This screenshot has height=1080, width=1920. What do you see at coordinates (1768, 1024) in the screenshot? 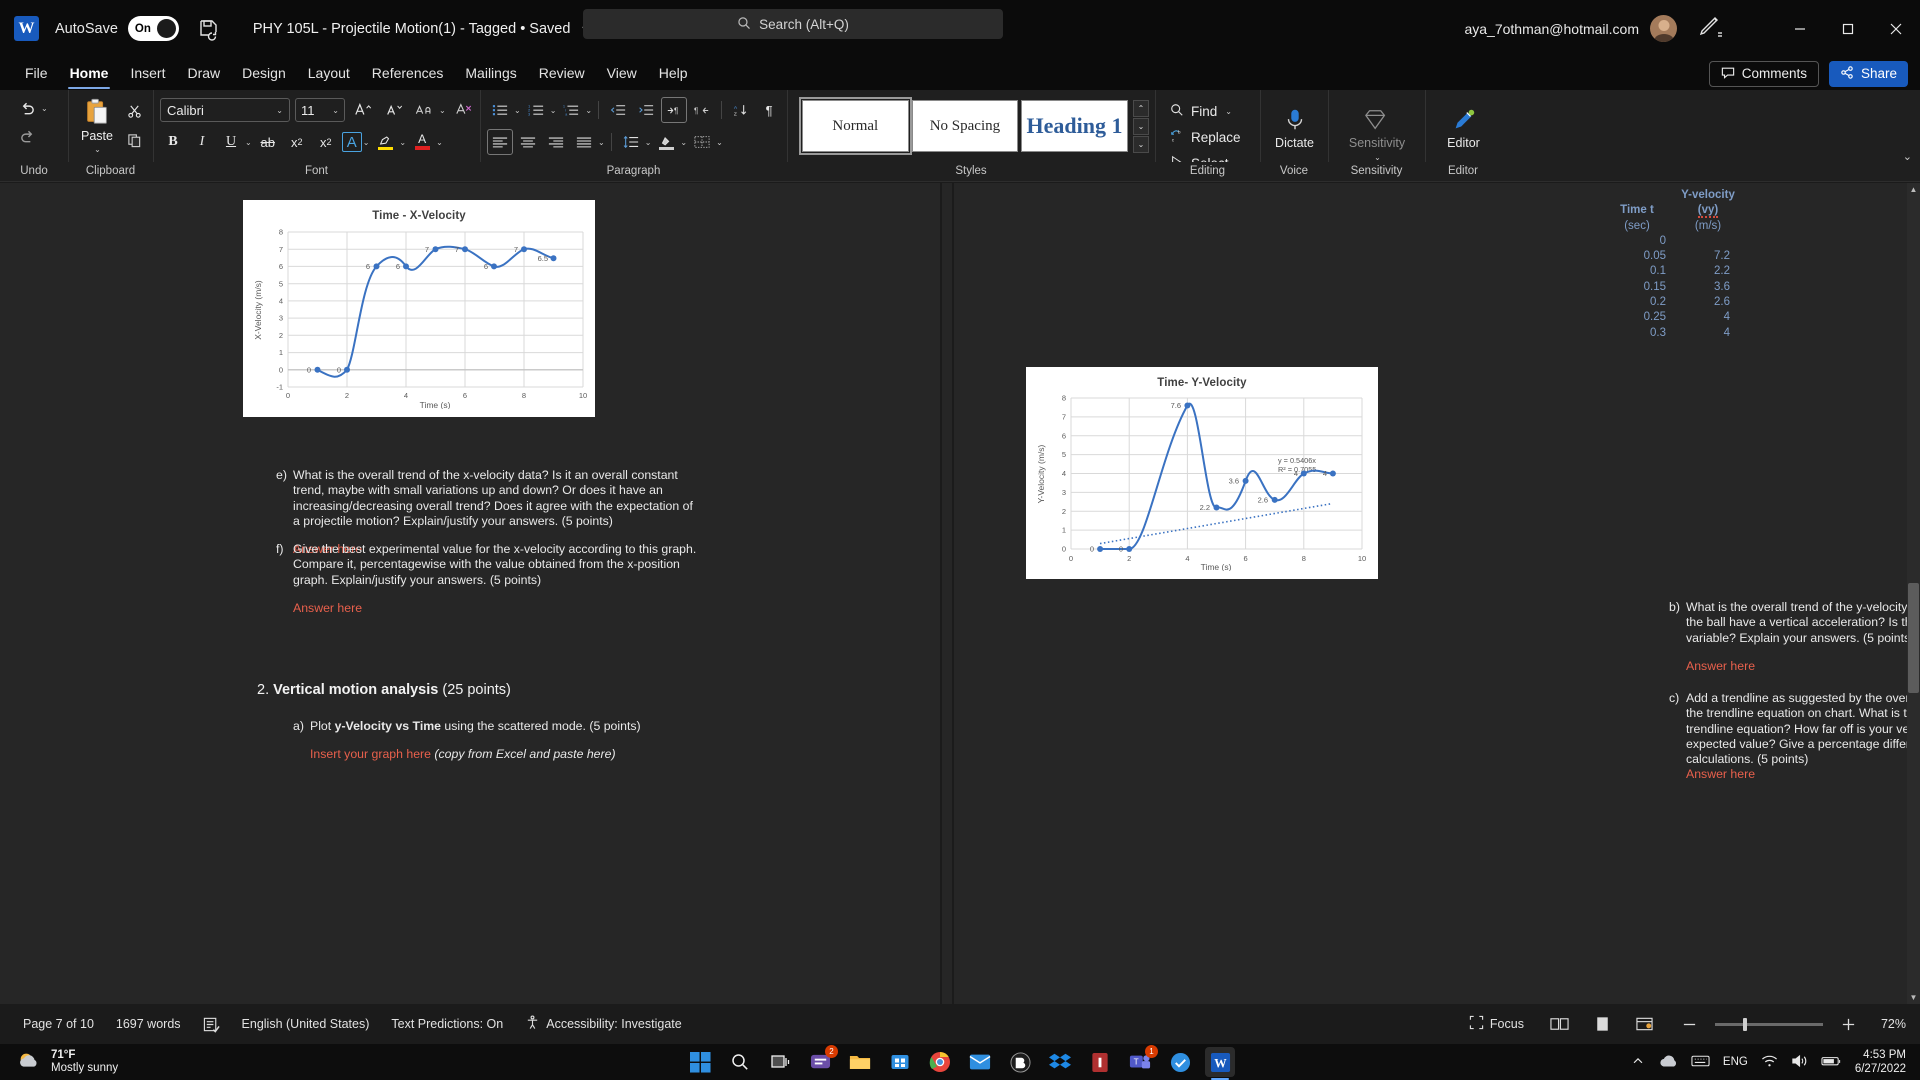
I see `zoom-slider` at bounding box center [1768, 1024].